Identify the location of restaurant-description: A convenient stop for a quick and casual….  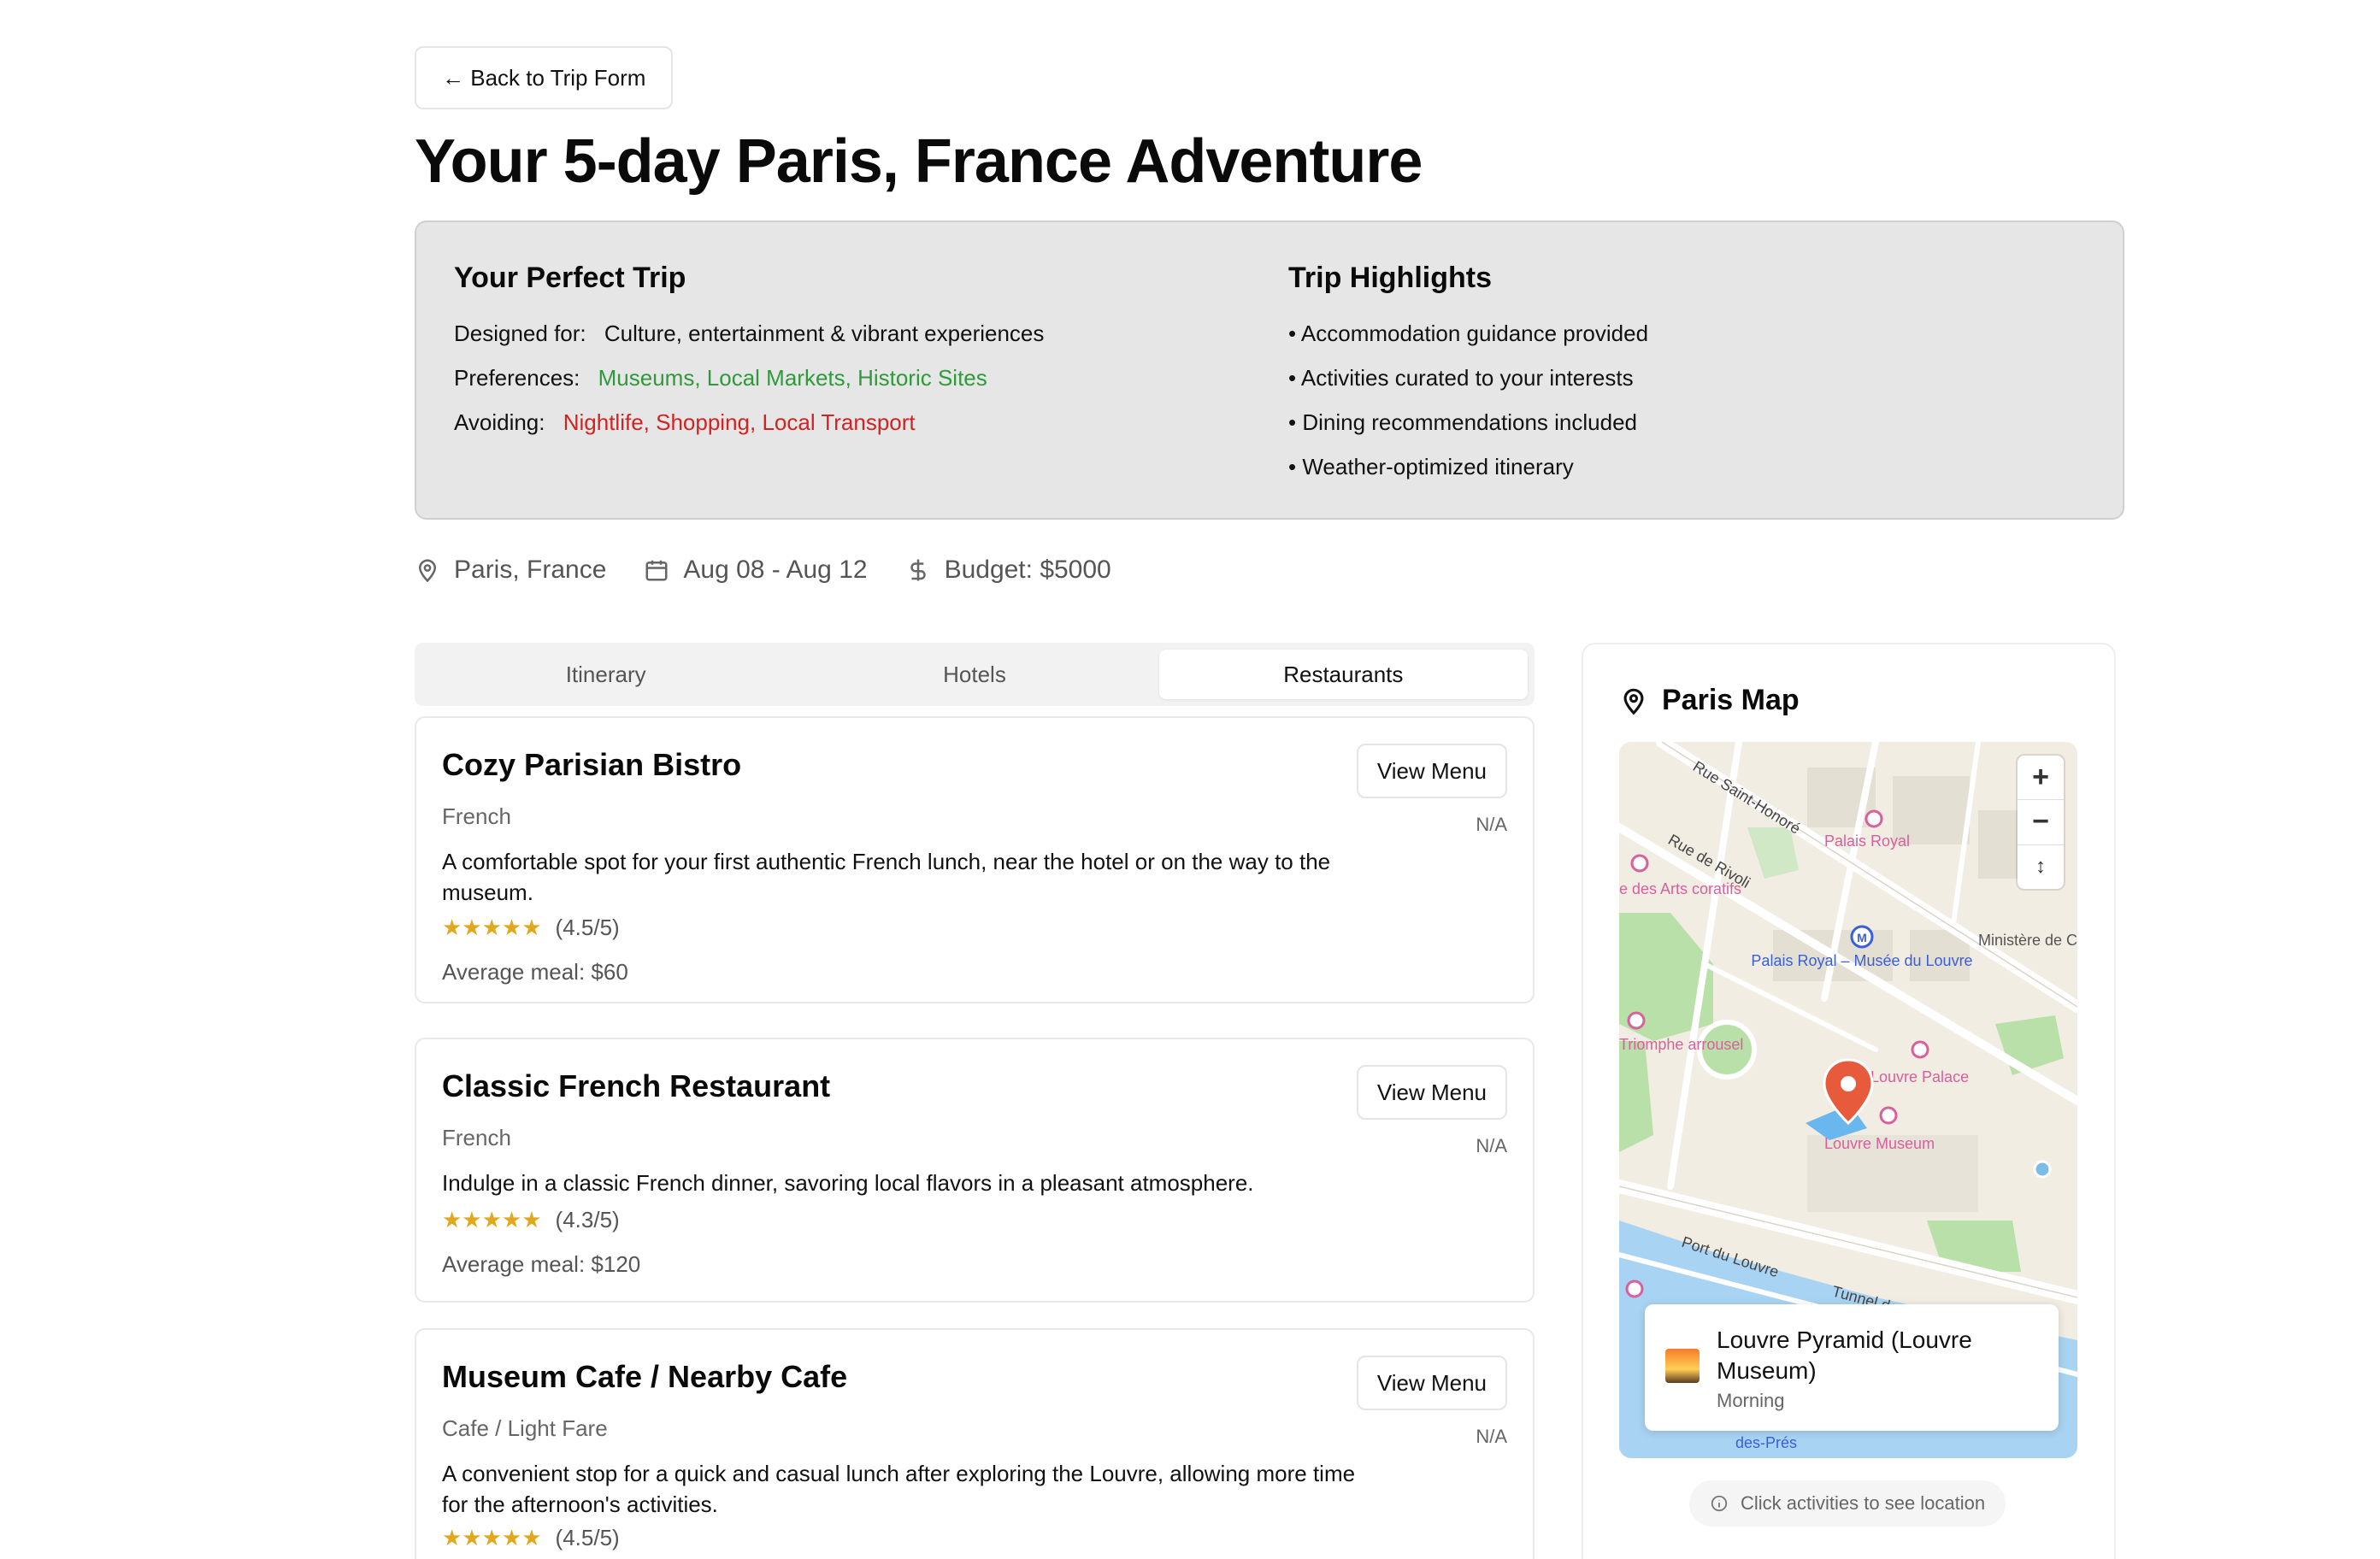
(899, 1489).